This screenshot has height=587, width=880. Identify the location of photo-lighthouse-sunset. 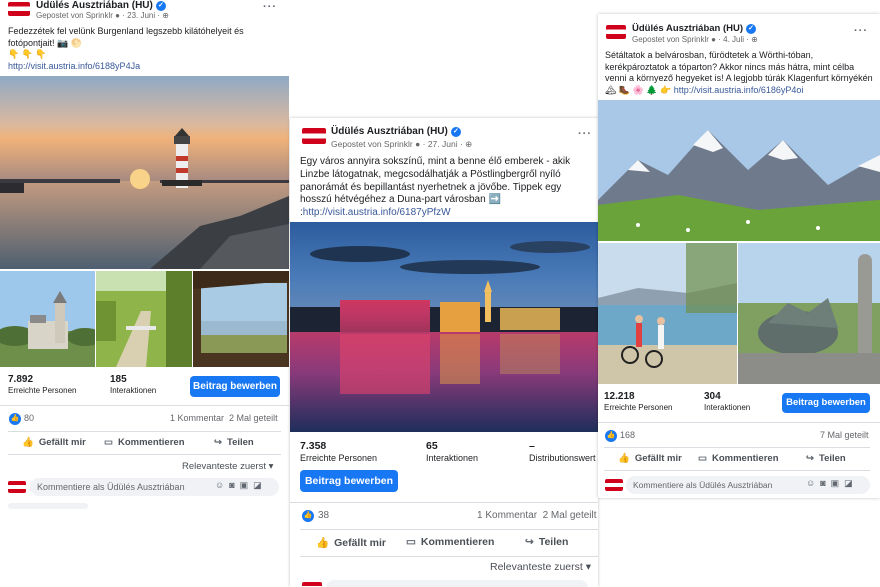
(144, 172).